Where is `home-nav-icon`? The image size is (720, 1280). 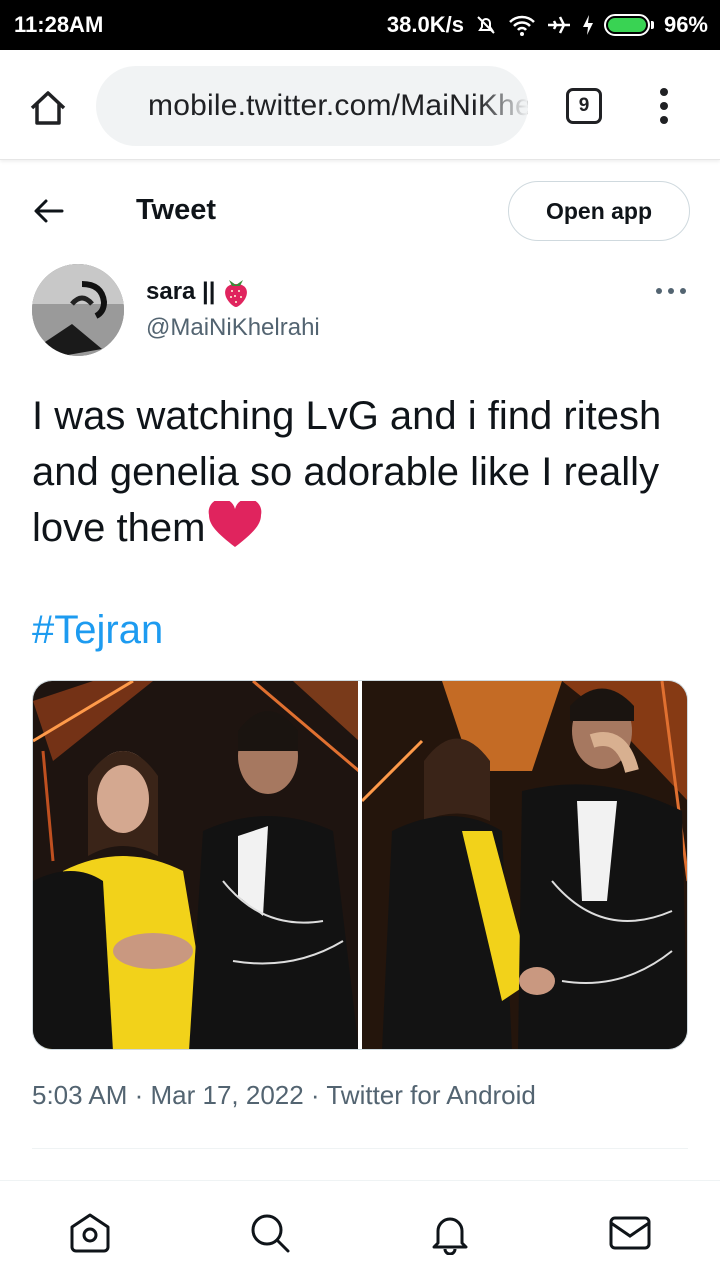 home-nav-icon is located at coordinates (90, 1233).